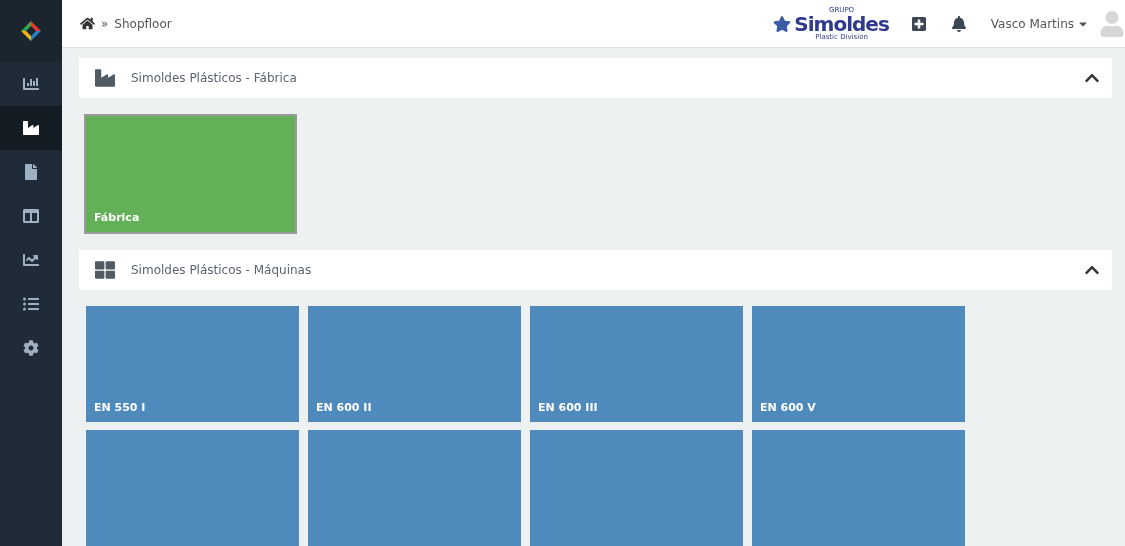  Describe the element at coordinates (31, 260) in the screenshot. I see `line-chart-icon` at that location.